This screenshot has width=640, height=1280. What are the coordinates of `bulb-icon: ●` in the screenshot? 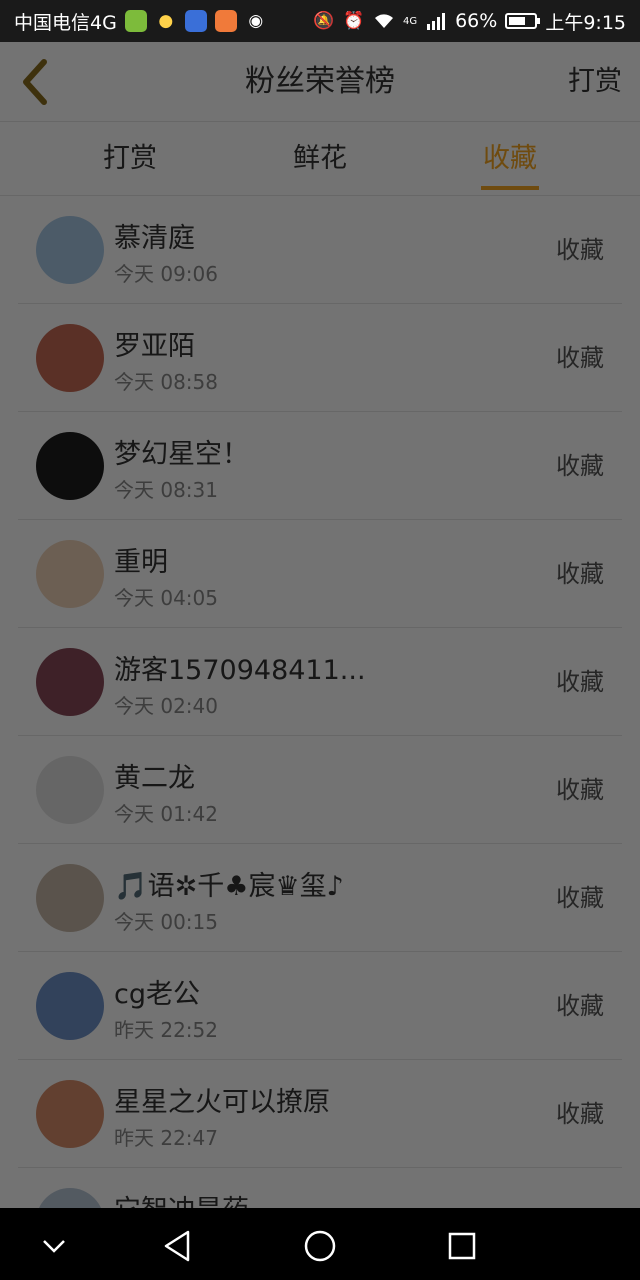 It's located at (166, 21).